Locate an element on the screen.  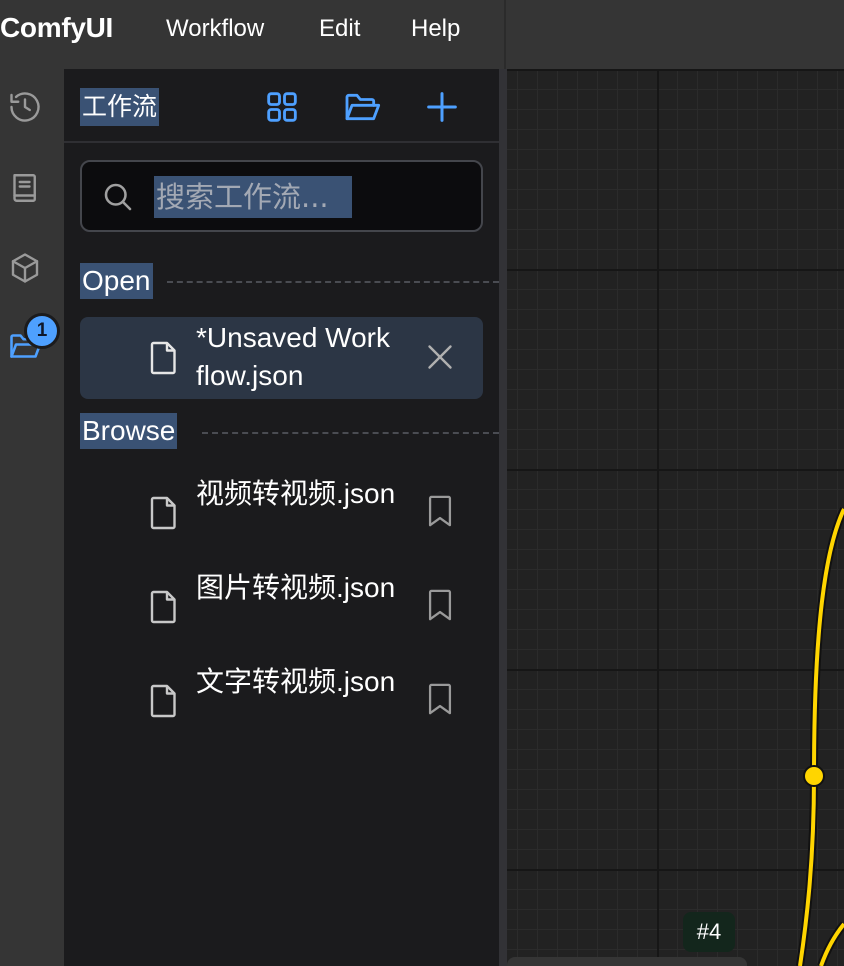
menu-edit: Edit is located at coordinates (339, 29).